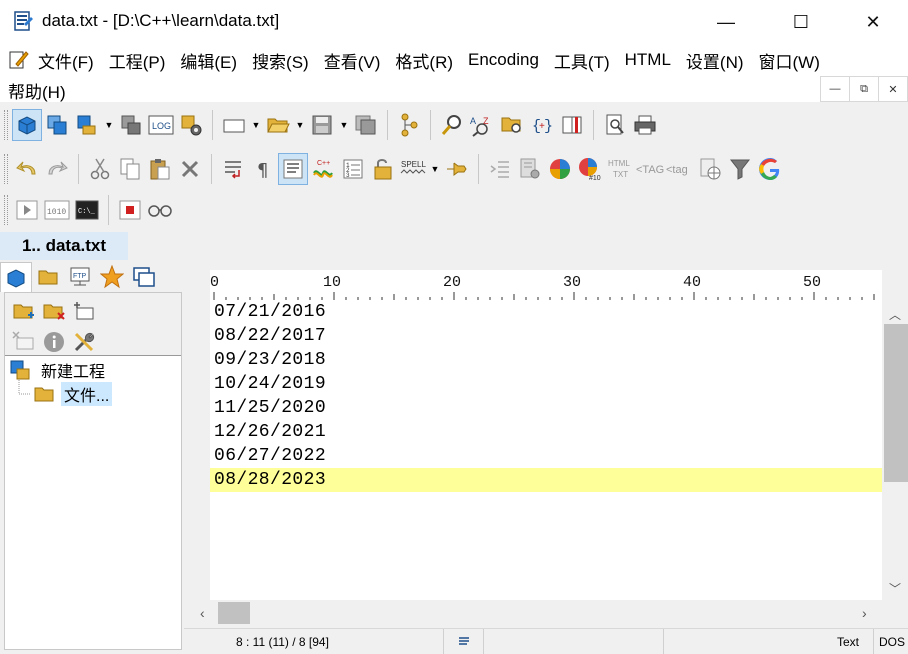 Image resolution: width=908 pixels, height=654 pixels. I want to click on menu-format: 格式(R), so click(424, 60).